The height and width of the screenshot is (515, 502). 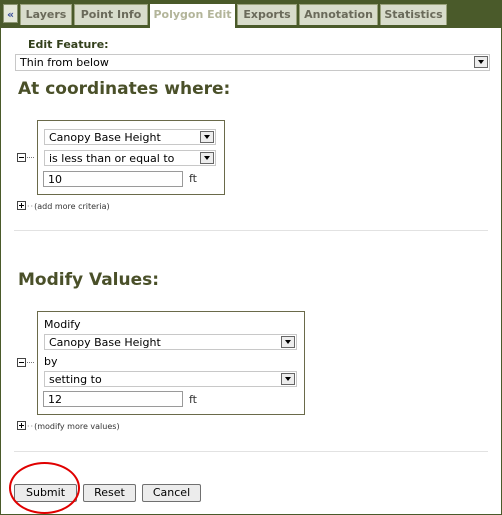 What do you see at coordinates (113, 399) in the screenshot?
I see `modify-value-input: 12` at bounding box center [113, 399].